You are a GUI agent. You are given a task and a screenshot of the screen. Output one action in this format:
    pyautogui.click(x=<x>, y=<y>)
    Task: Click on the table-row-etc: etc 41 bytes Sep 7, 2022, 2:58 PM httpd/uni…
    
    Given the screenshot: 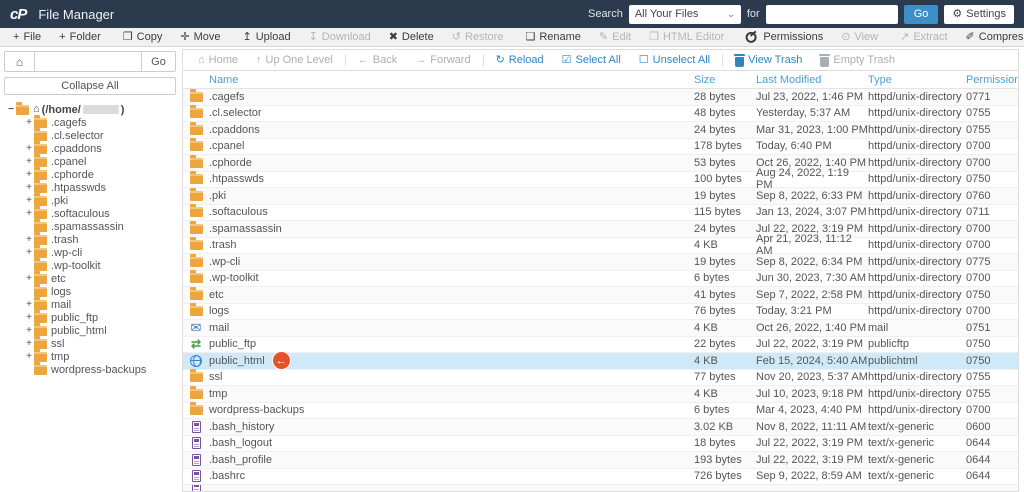 What is the action you would take?
    pyautogui.click(x=600, y=295)
    